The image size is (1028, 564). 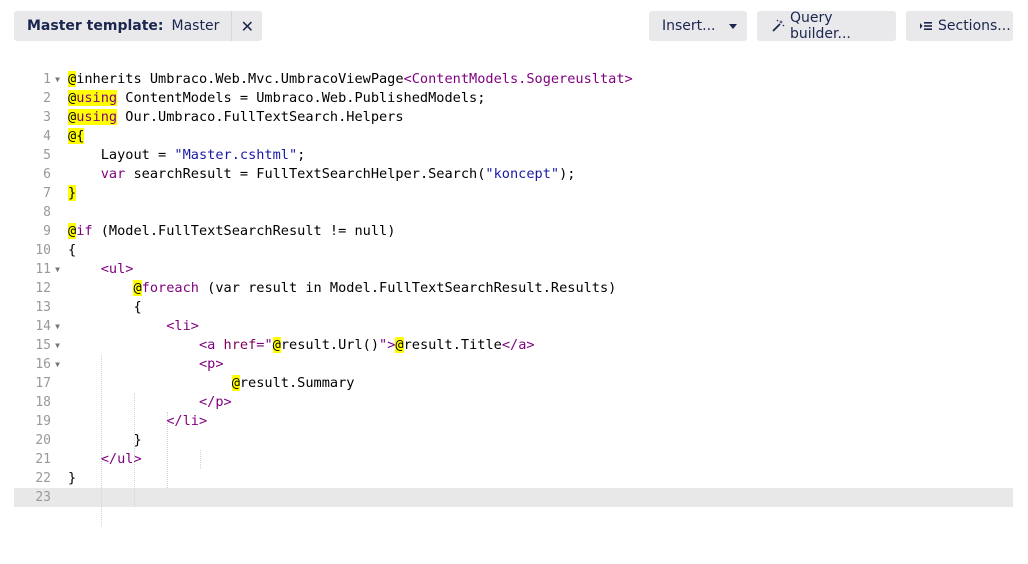 I want to click on line-number: 8, so click(x=47, y=212).